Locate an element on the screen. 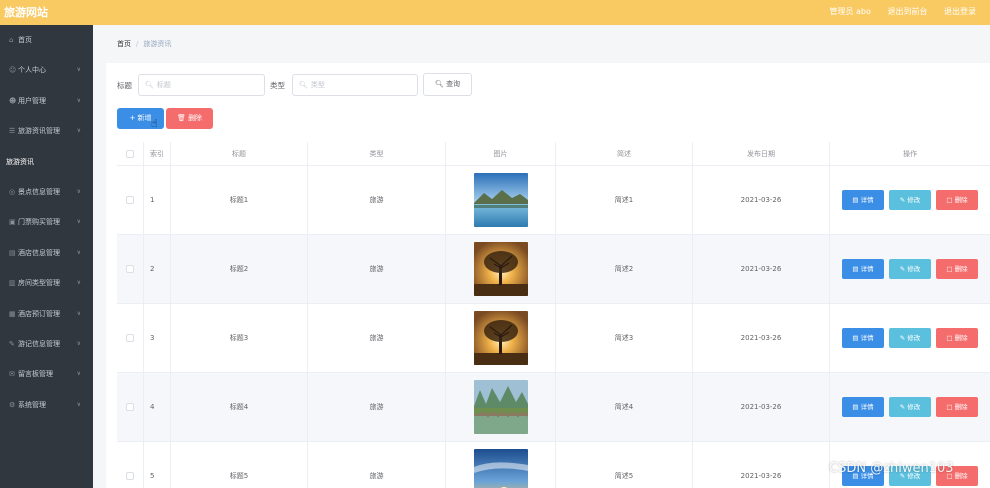  select-all-checkbox is located at coordinates (130, 153).